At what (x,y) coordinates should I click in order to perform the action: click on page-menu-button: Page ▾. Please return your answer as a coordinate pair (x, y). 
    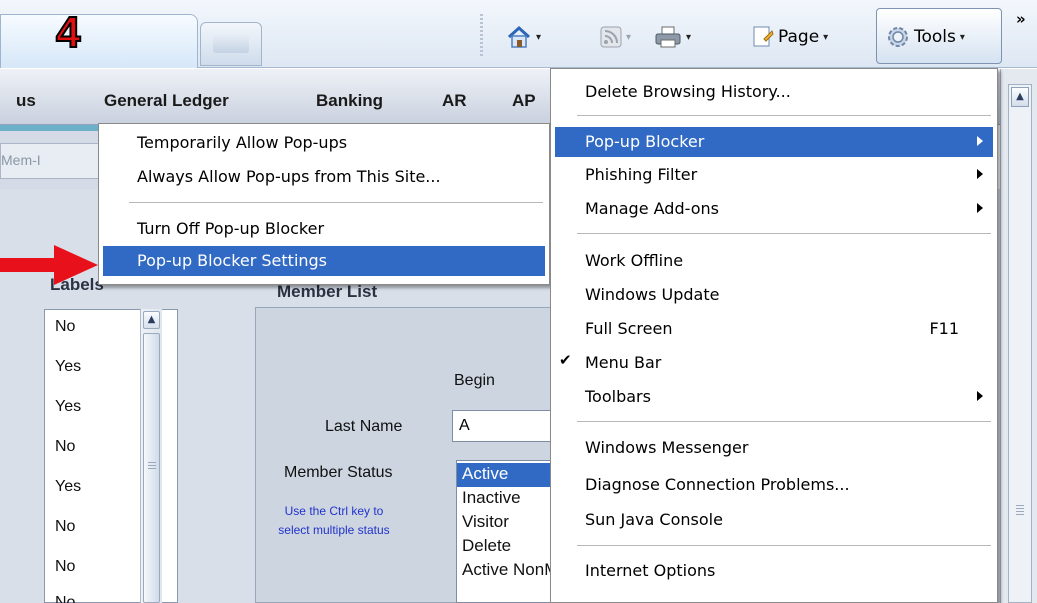
    Looking at the image, I should click on (790, 37).